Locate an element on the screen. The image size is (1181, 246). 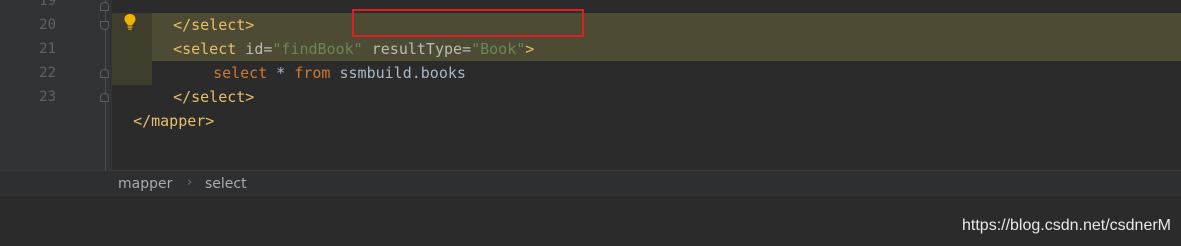
line-number: 22 is located at coordinates (47, 73).